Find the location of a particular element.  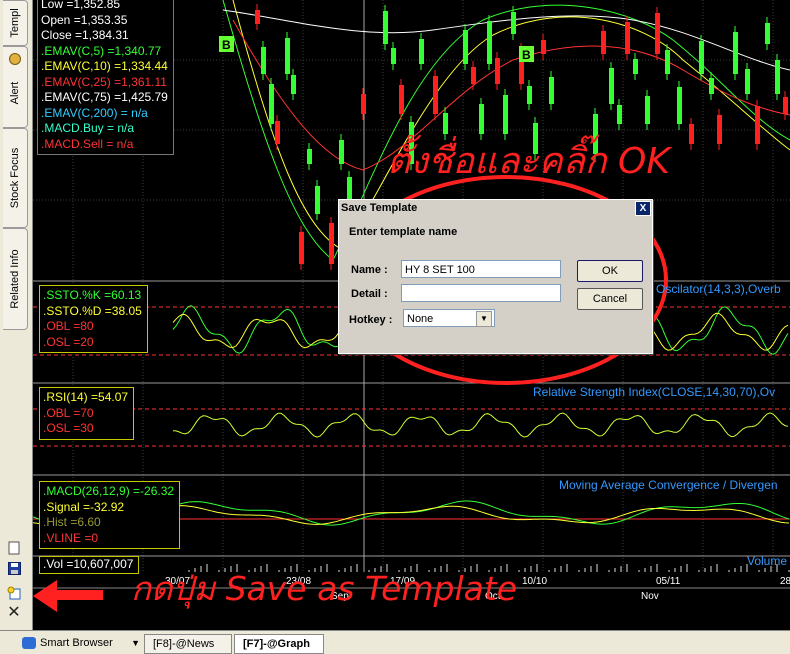

legend-rsi-obl: .OBL =70 is located at coordinates (68, 412).